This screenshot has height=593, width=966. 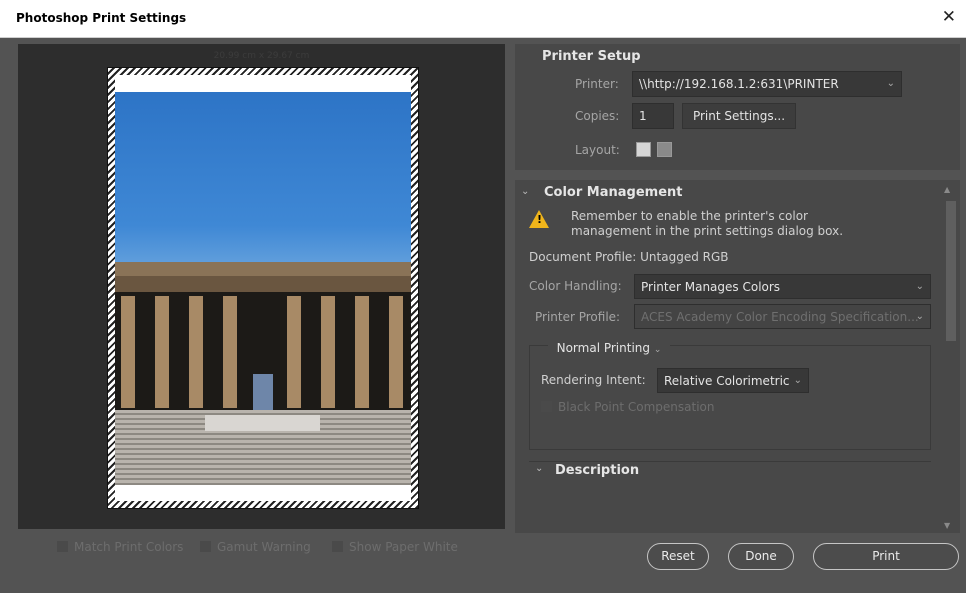 I want to click on normal-printing-dropdown: Normal Printing ⌄, so click(x=609, y=349).